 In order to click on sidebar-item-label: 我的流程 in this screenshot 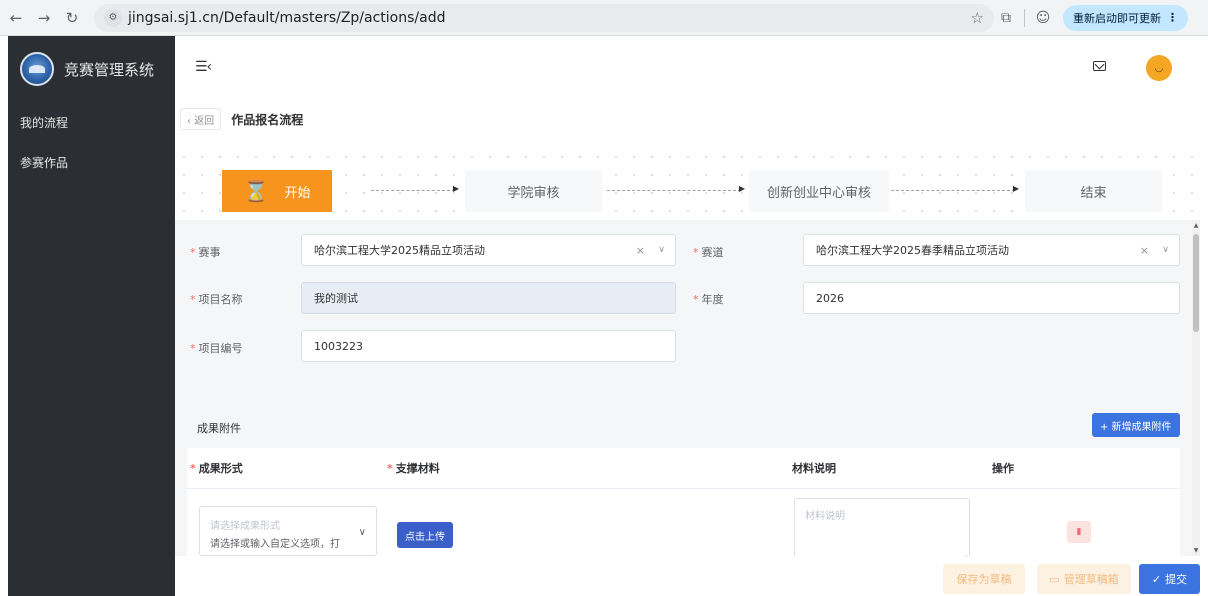, I will do `click(44, 122)`.